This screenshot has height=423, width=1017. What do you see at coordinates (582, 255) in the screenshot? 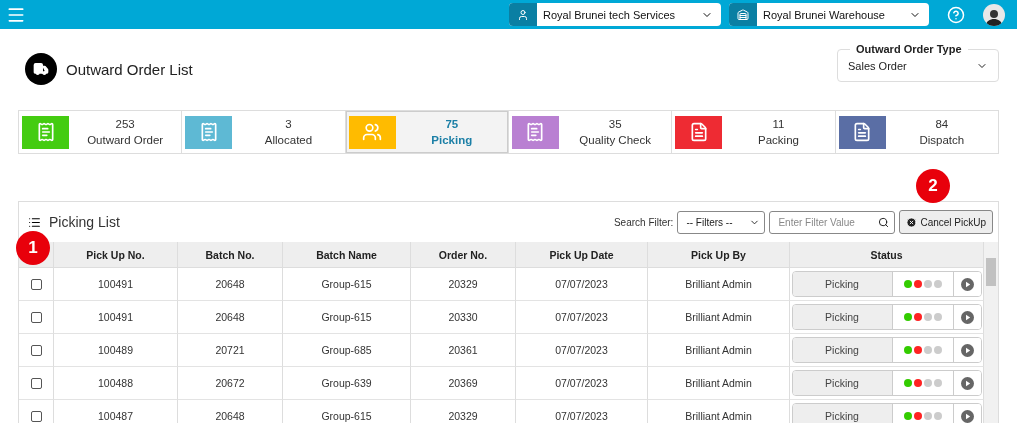
I see `column-header: Pick Up Date` at bounding box center [582, 255].